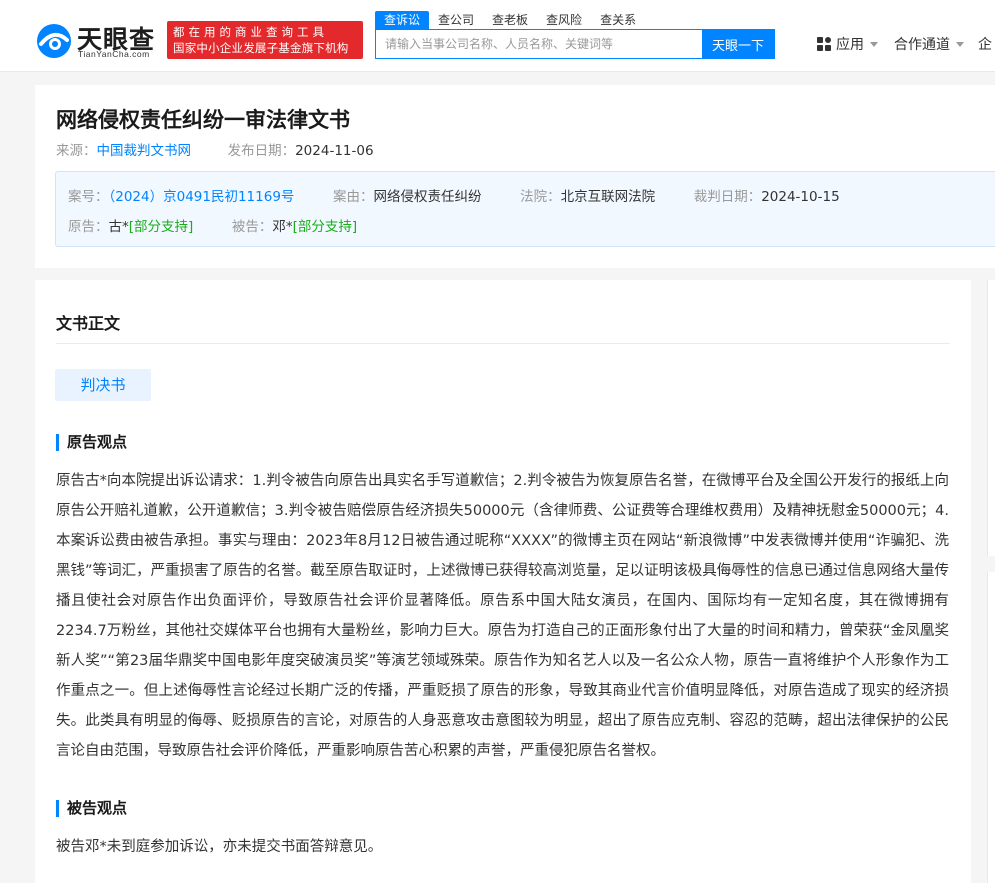 The image size is (995, 883). I want to click on doc-type-tag: 判决书, so click(103, 385).